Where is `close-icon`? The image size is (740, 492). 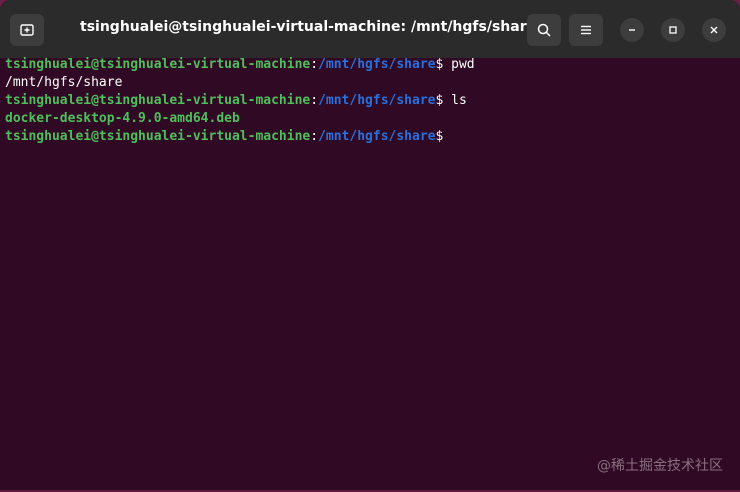
close-icon is located at coordinates (714, 30).